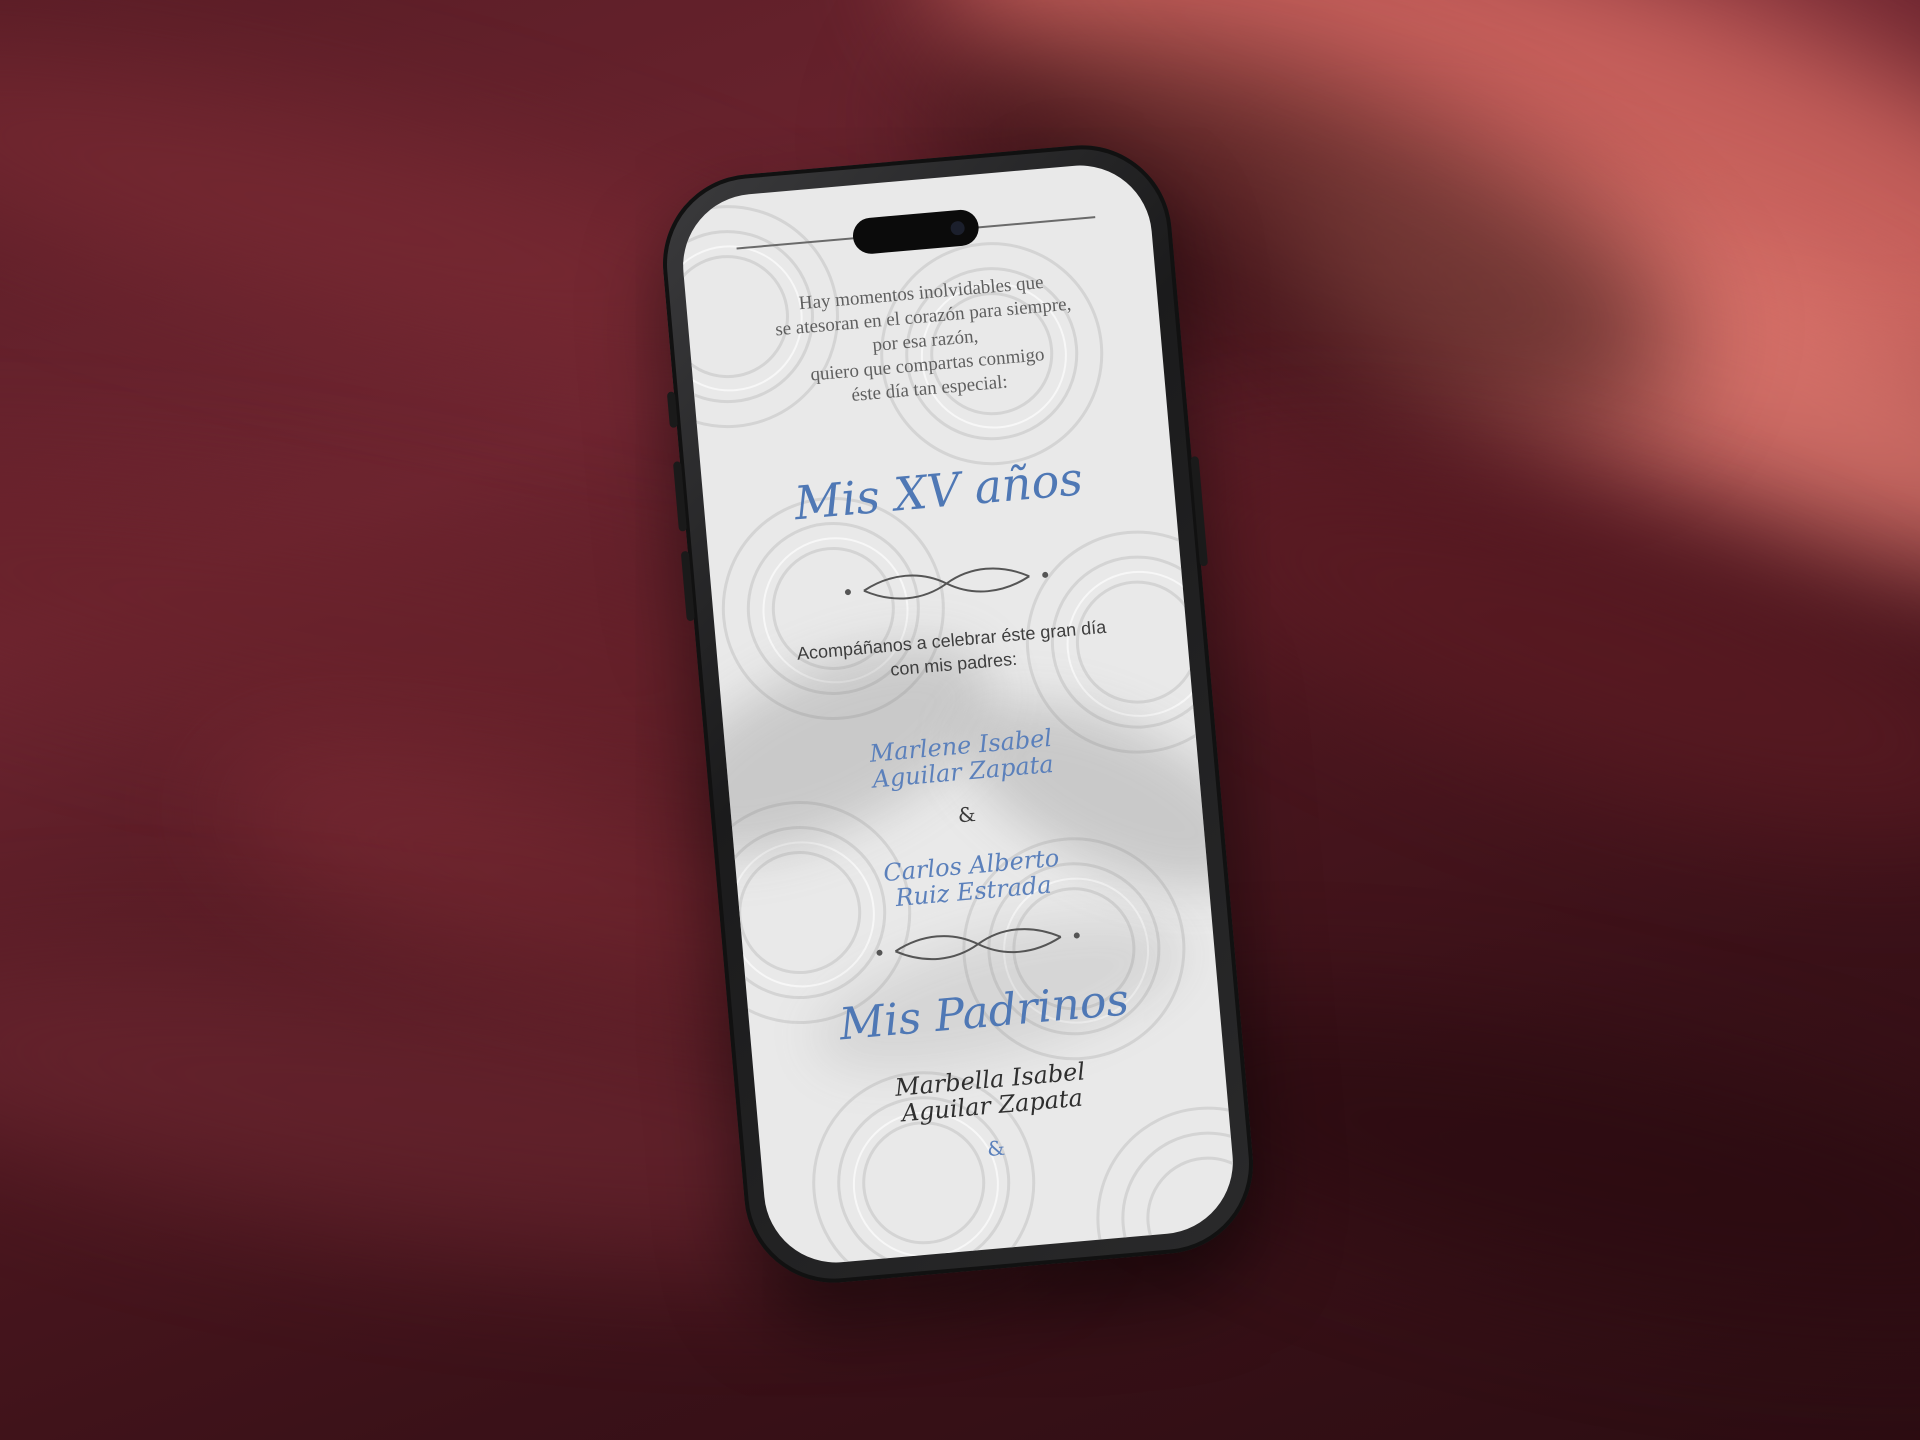  Describe the element at coordinates (958, 228) in the screenshot. I see `front-camera-icon` at that location.